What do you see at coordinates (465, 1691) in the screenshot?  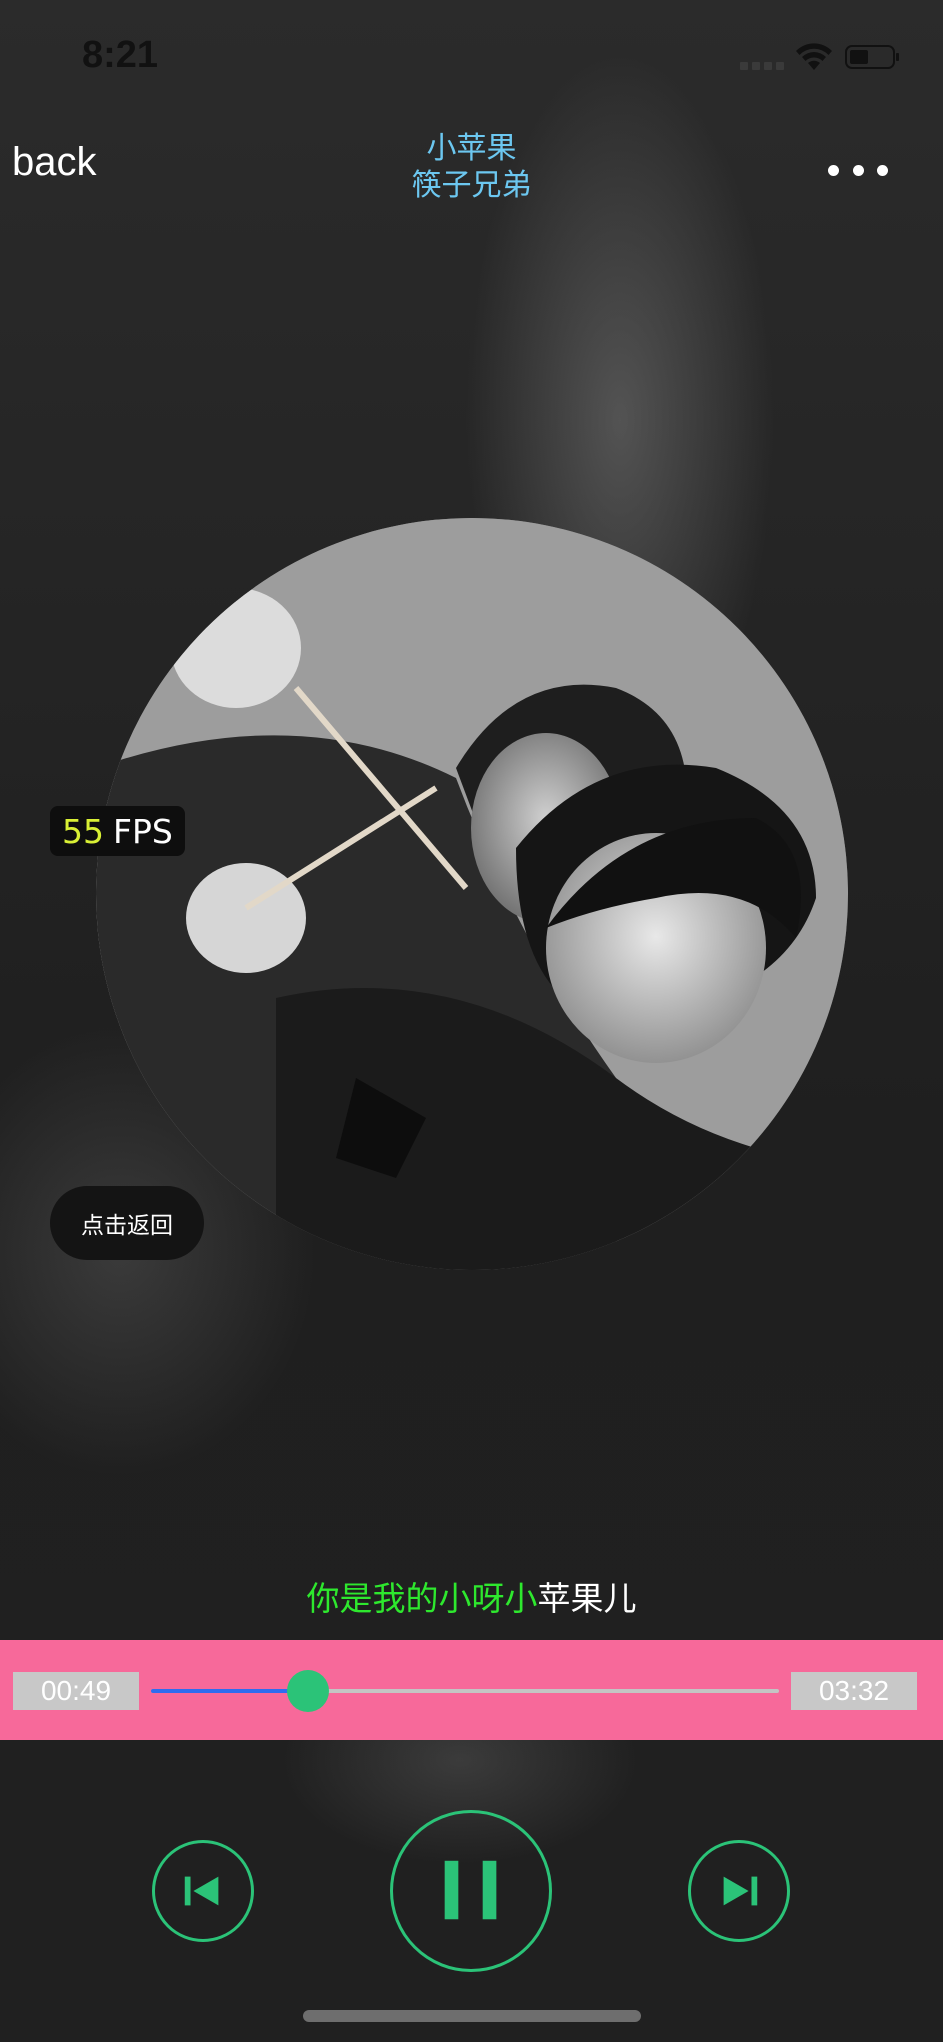 I see `progress-slider` at bounding box center [465, 1691].